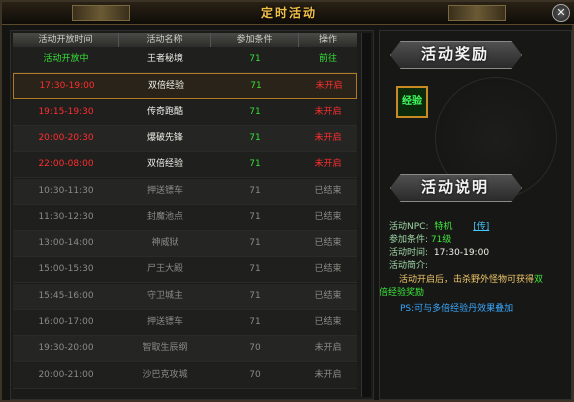  I want to click on row-time: 15:45-16:00, so click(66, 295).